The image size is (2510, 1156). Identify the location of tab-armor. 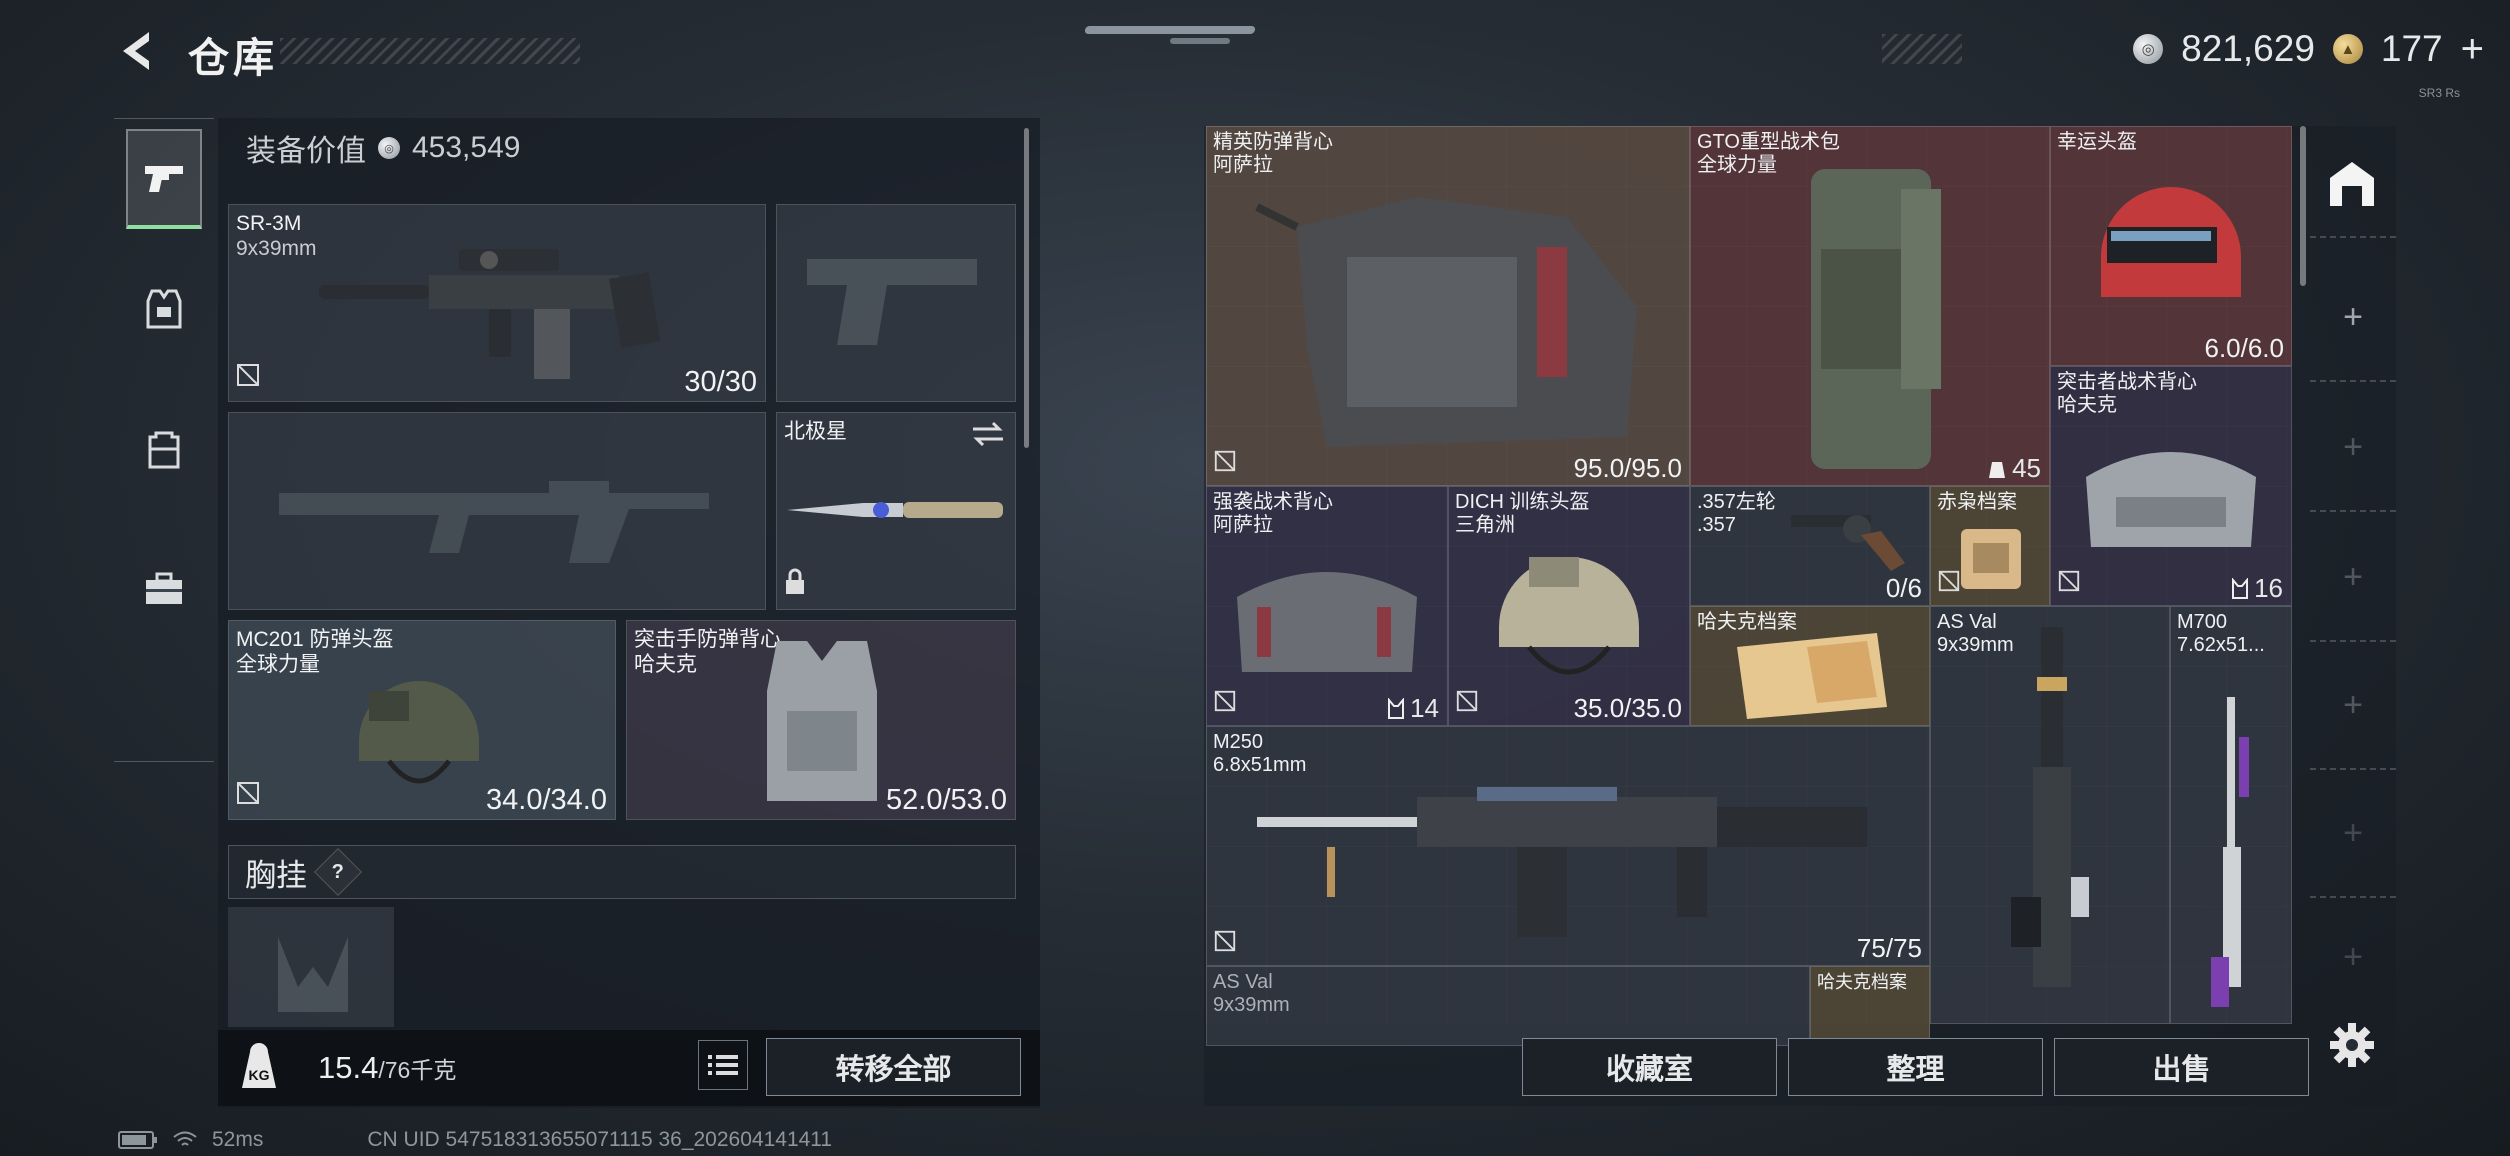
(164, 309).